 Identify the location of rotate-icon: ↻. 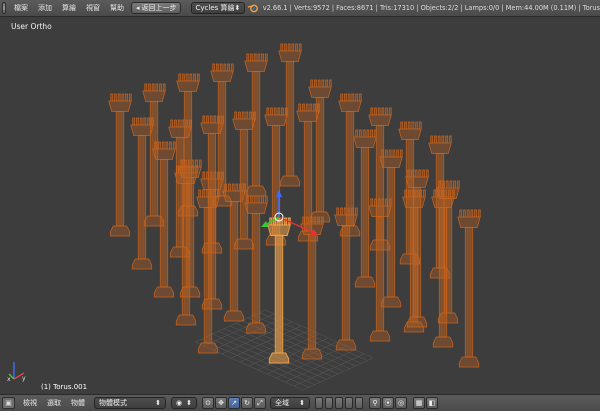
(247, 403).